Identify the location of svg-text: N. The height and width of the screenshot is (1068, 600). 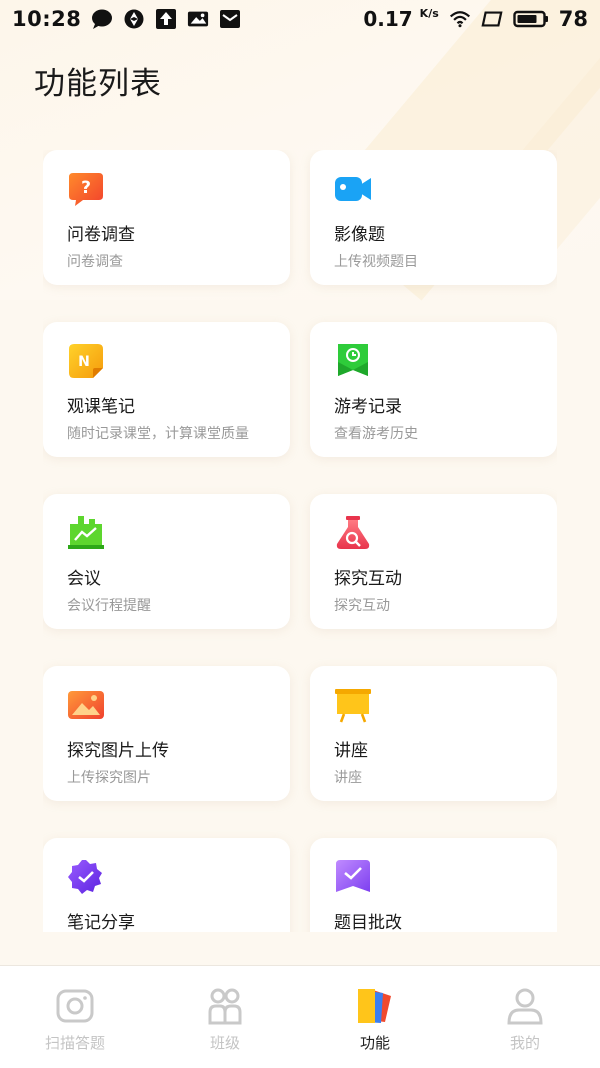
(84, 362).